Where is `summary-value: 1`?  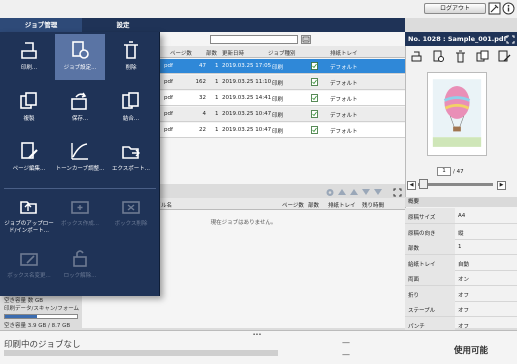 summary-value: 1 is located at coordinates (460, 247).